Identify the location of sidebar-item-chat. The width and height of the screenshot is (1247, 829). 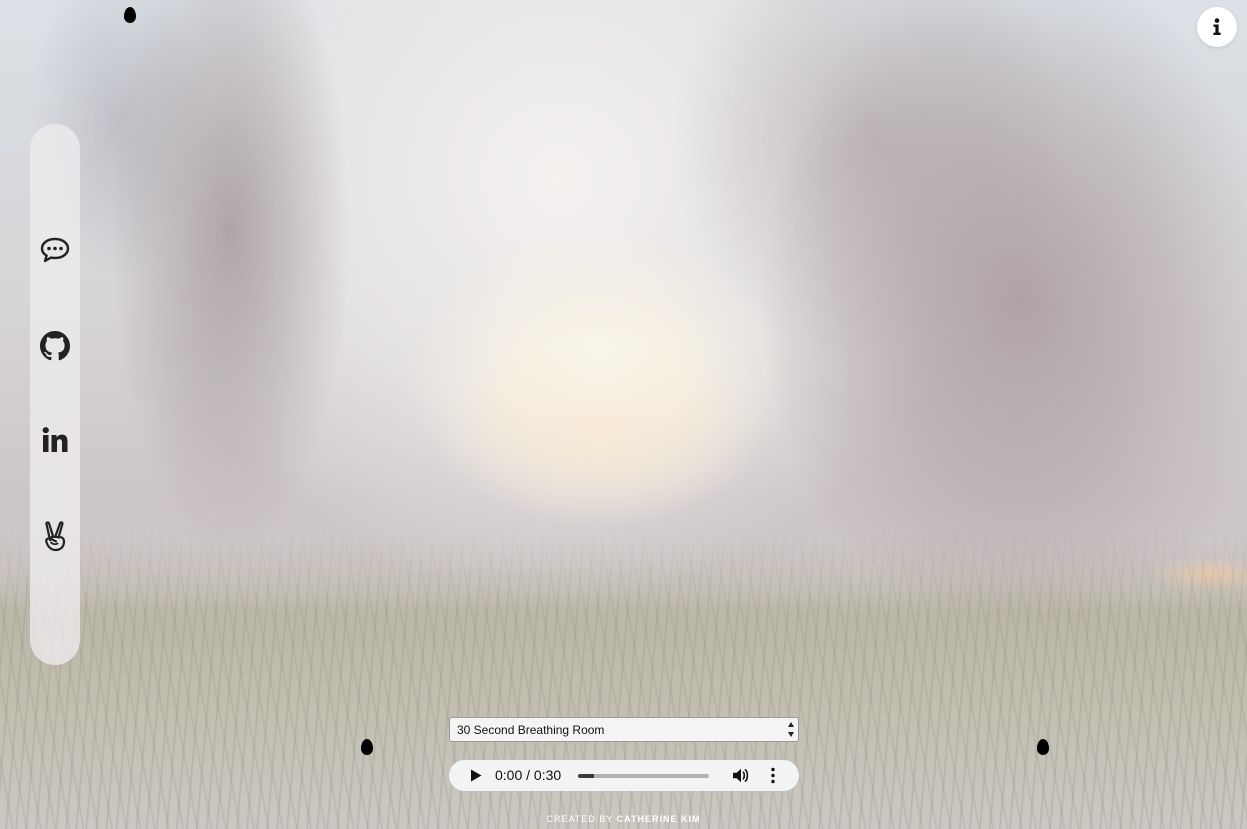
(55, 250).